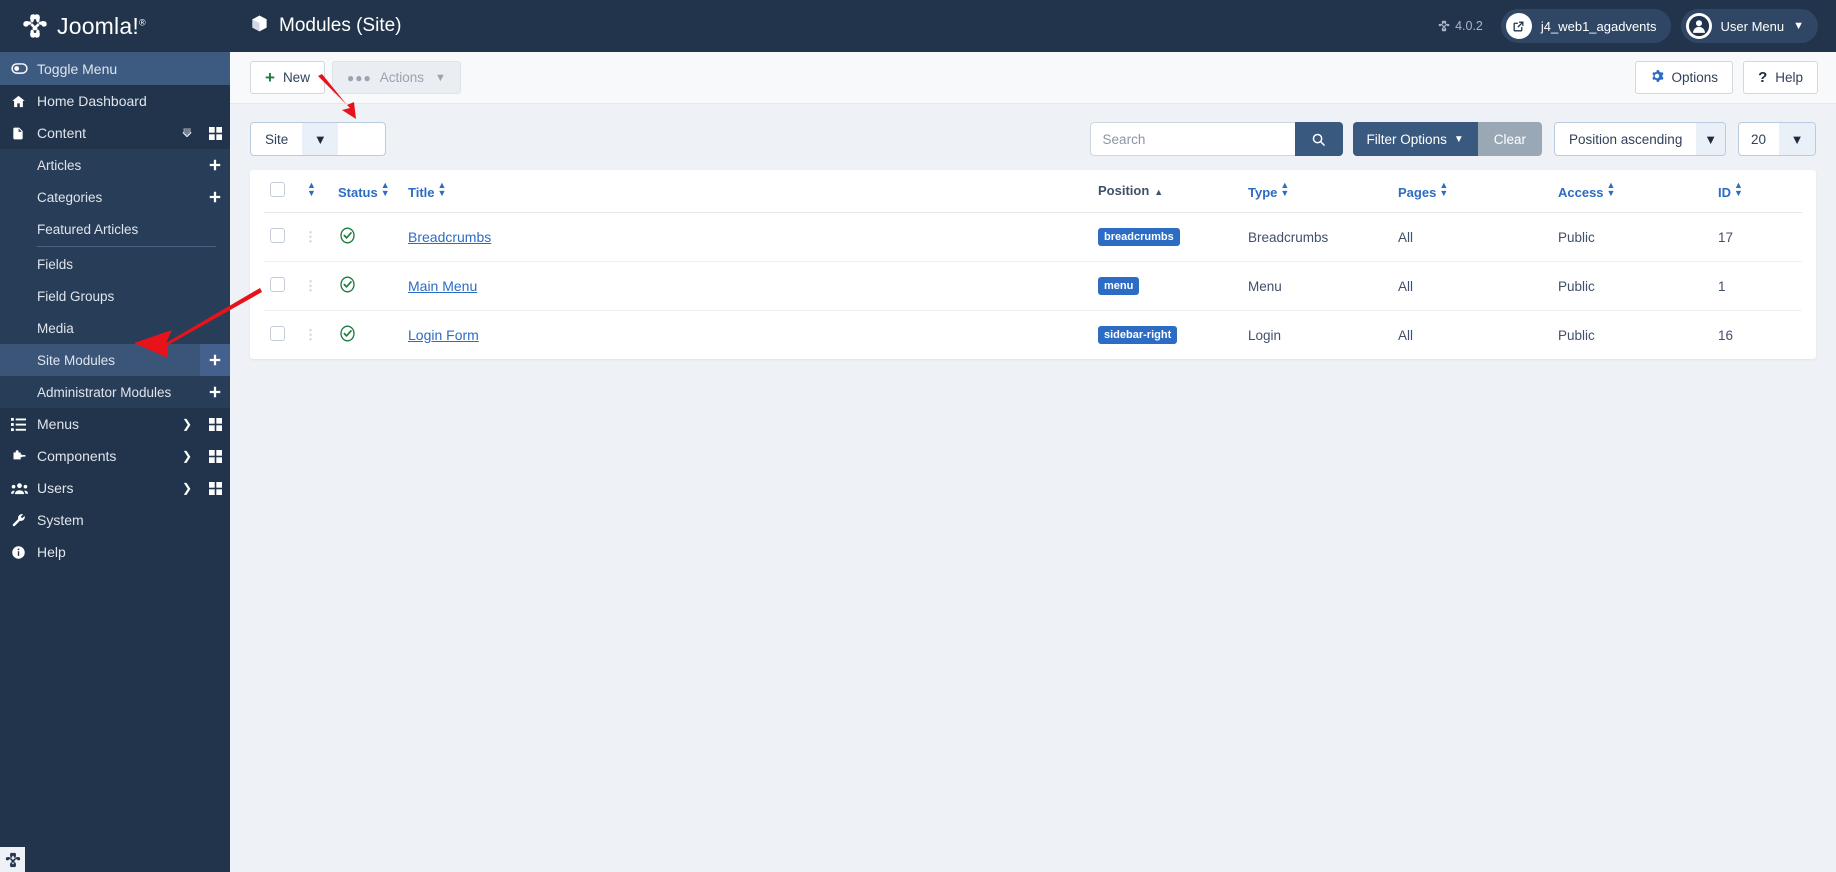 The height and width of the screenshot is (872, 1836). I want to click on col-id: ID ▲ ▼, so click(1757, 192).